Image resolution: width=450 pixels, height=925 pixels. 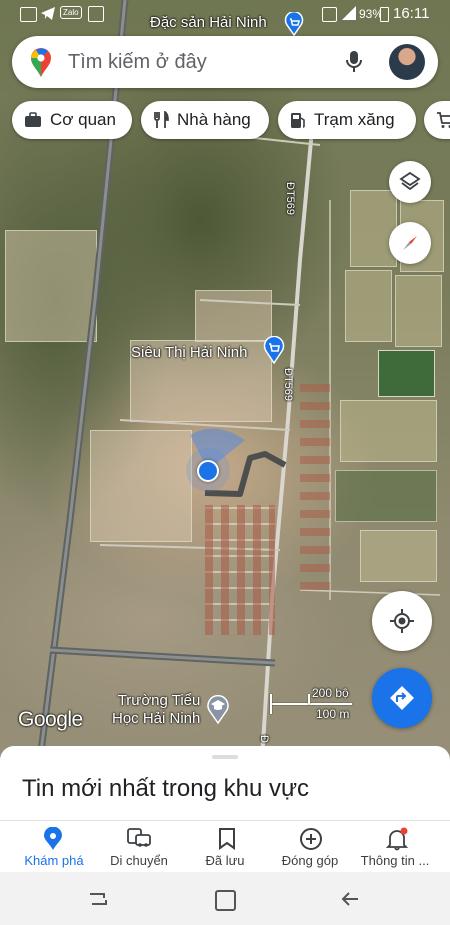 I want to click on layers-button, so click(x=410, y=182).